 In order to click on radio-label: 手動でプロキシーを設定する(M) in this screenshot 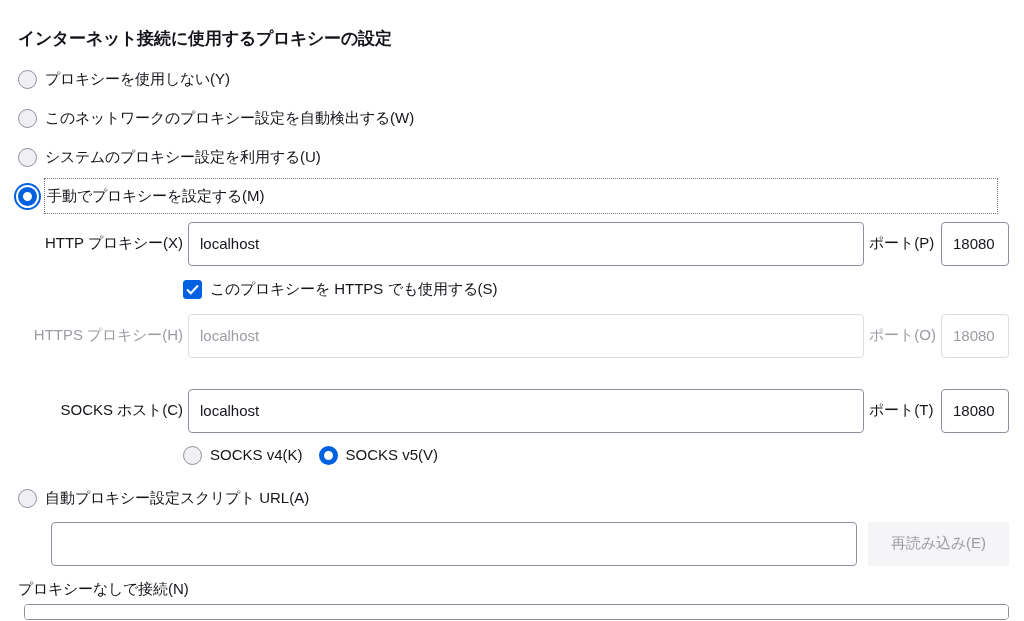, I will do `click(521, 196)`.